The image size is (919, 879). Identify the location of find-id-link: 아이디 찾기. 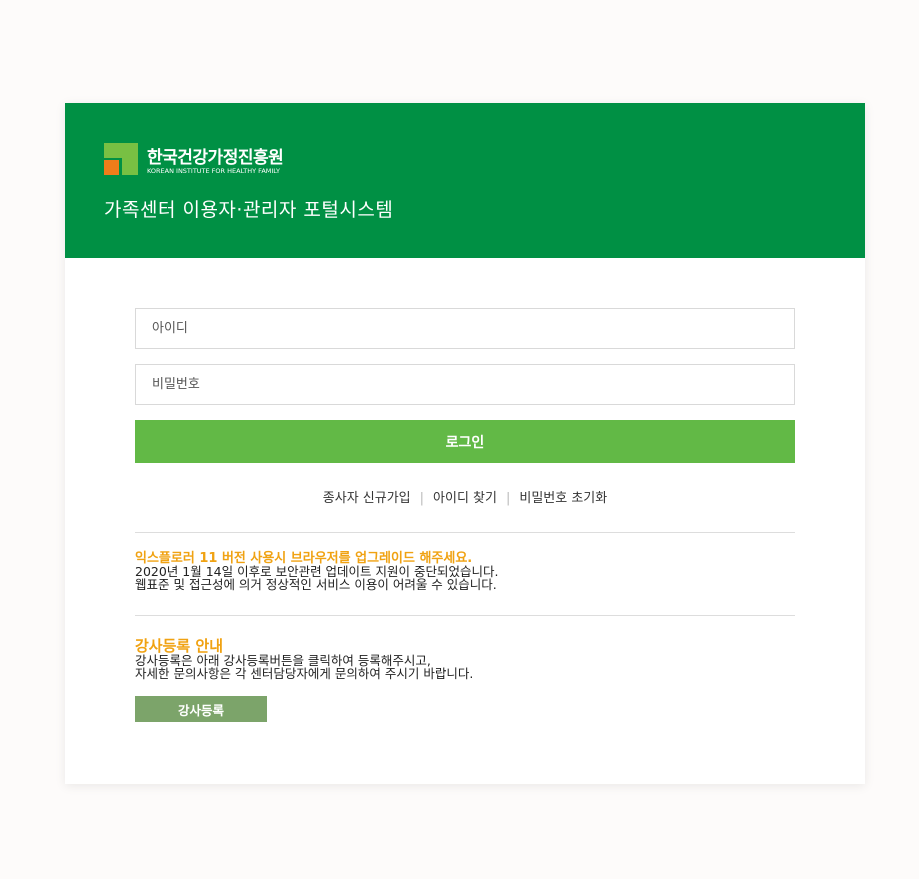
(465, 498).